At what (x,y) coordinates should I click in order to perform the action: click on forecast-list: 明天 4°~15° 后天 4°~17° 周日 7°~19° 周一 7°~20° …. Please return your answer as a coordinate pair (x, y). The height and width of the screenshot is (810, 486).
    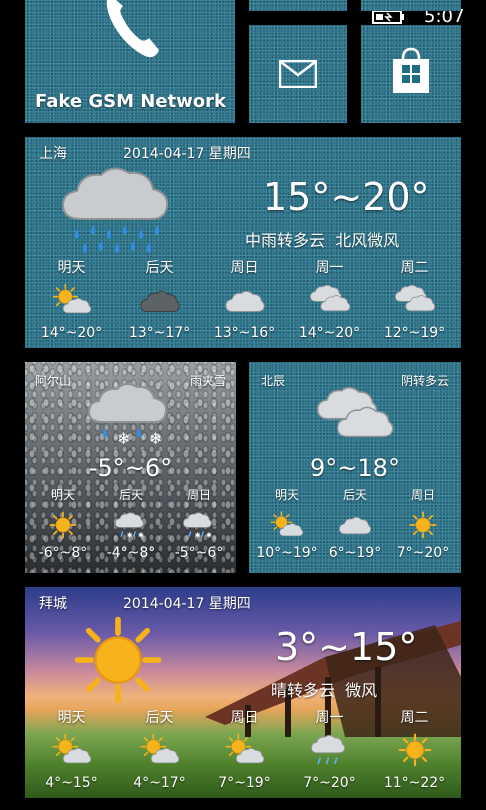
    Looking at the image, I should click on (243, 751).